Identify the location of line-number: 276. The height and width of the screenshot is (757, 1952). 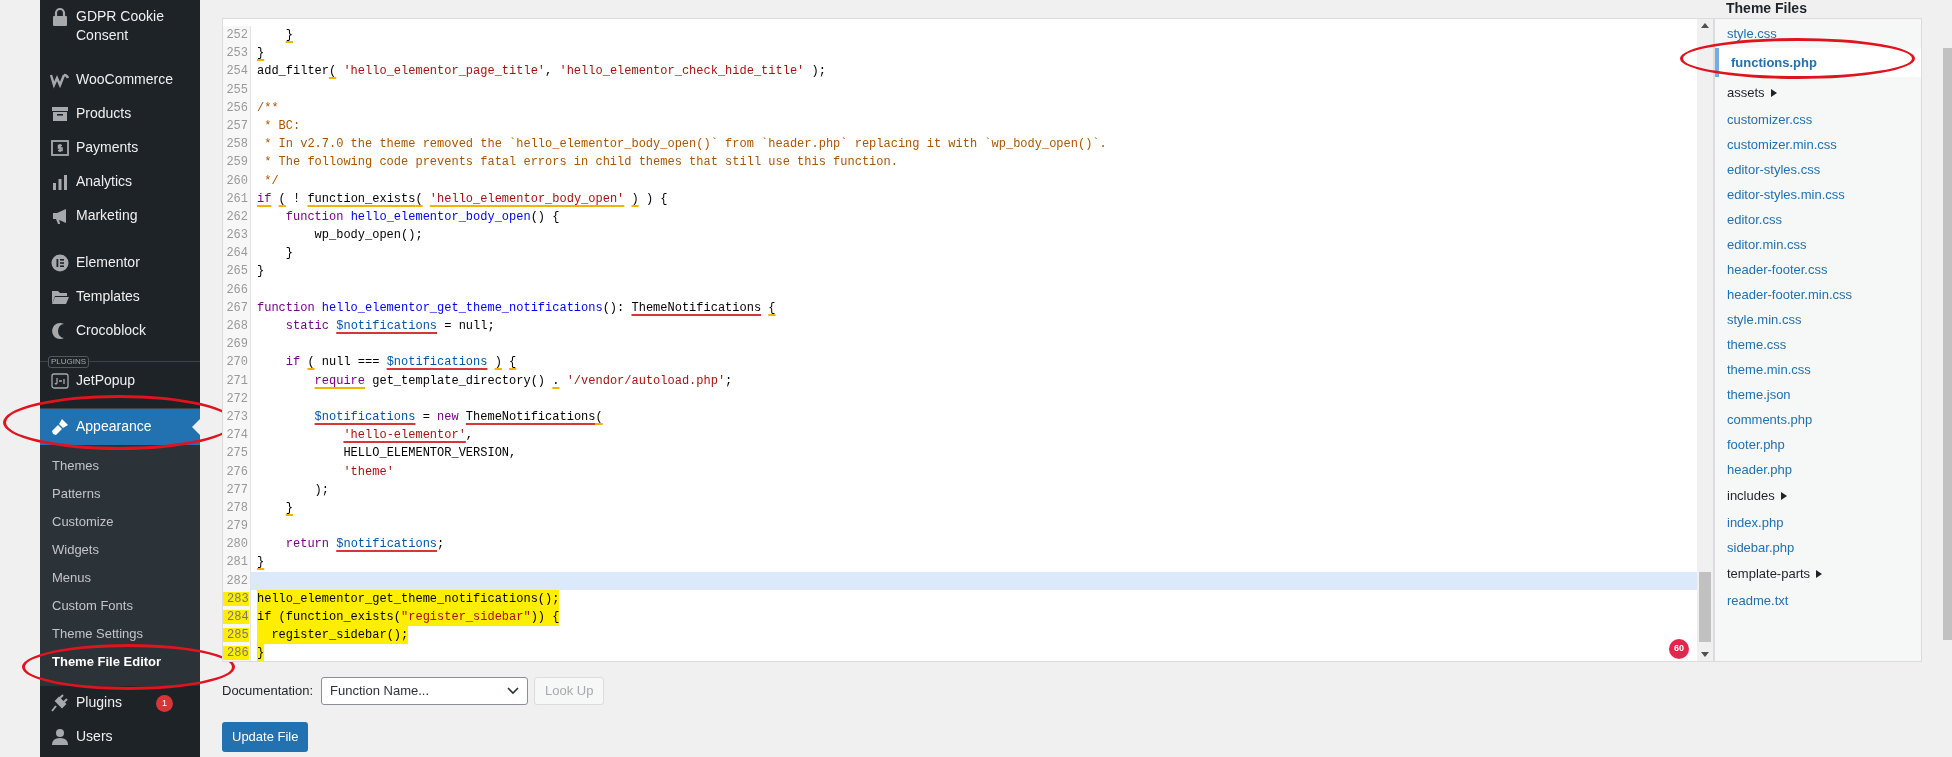
(237, 471).